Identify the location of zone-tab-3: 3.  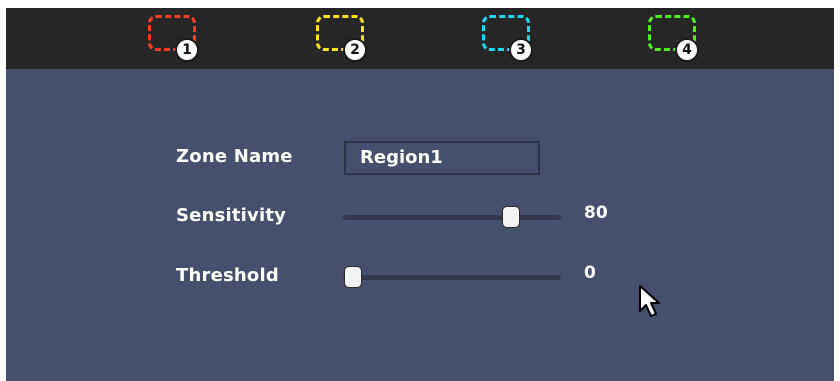
(512, 40).